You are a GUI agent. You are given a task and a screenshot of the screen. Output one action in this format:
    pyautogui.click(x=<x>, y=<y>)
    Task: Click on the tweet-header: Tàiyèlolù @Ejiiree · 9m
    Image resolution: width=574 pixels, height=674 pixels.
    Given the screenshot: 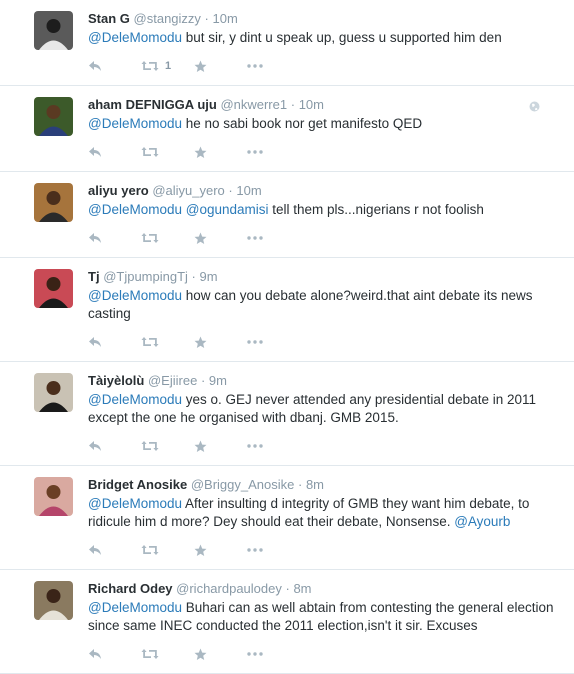 What is the action you would take?
    pyautogui.click(x=325, y=381)
    